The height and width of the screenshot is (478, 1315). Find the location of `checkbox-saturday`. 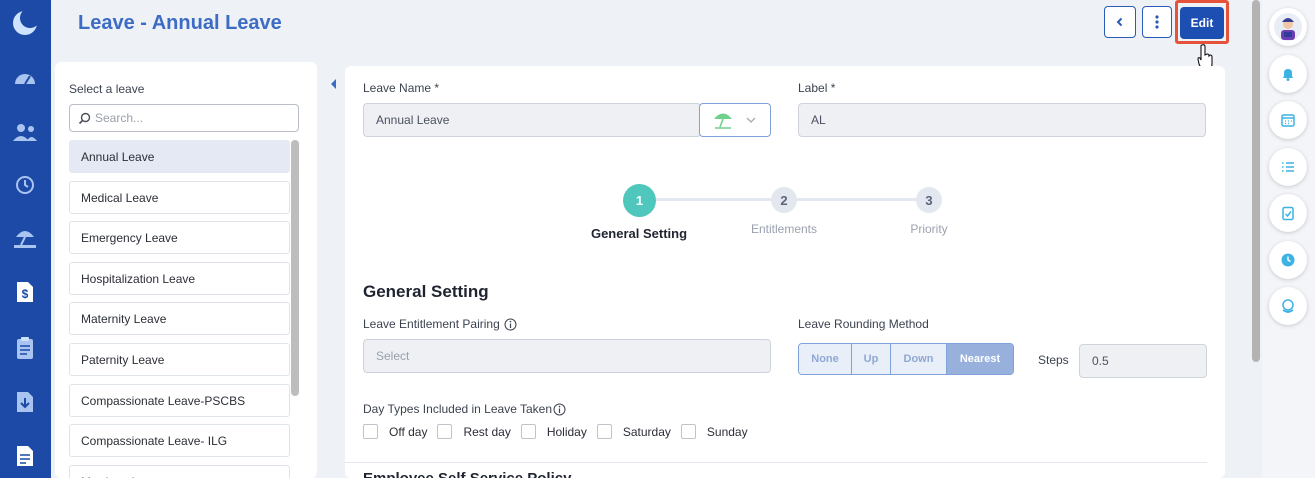

checkbox-saturday is located at coordinates (604, 431).